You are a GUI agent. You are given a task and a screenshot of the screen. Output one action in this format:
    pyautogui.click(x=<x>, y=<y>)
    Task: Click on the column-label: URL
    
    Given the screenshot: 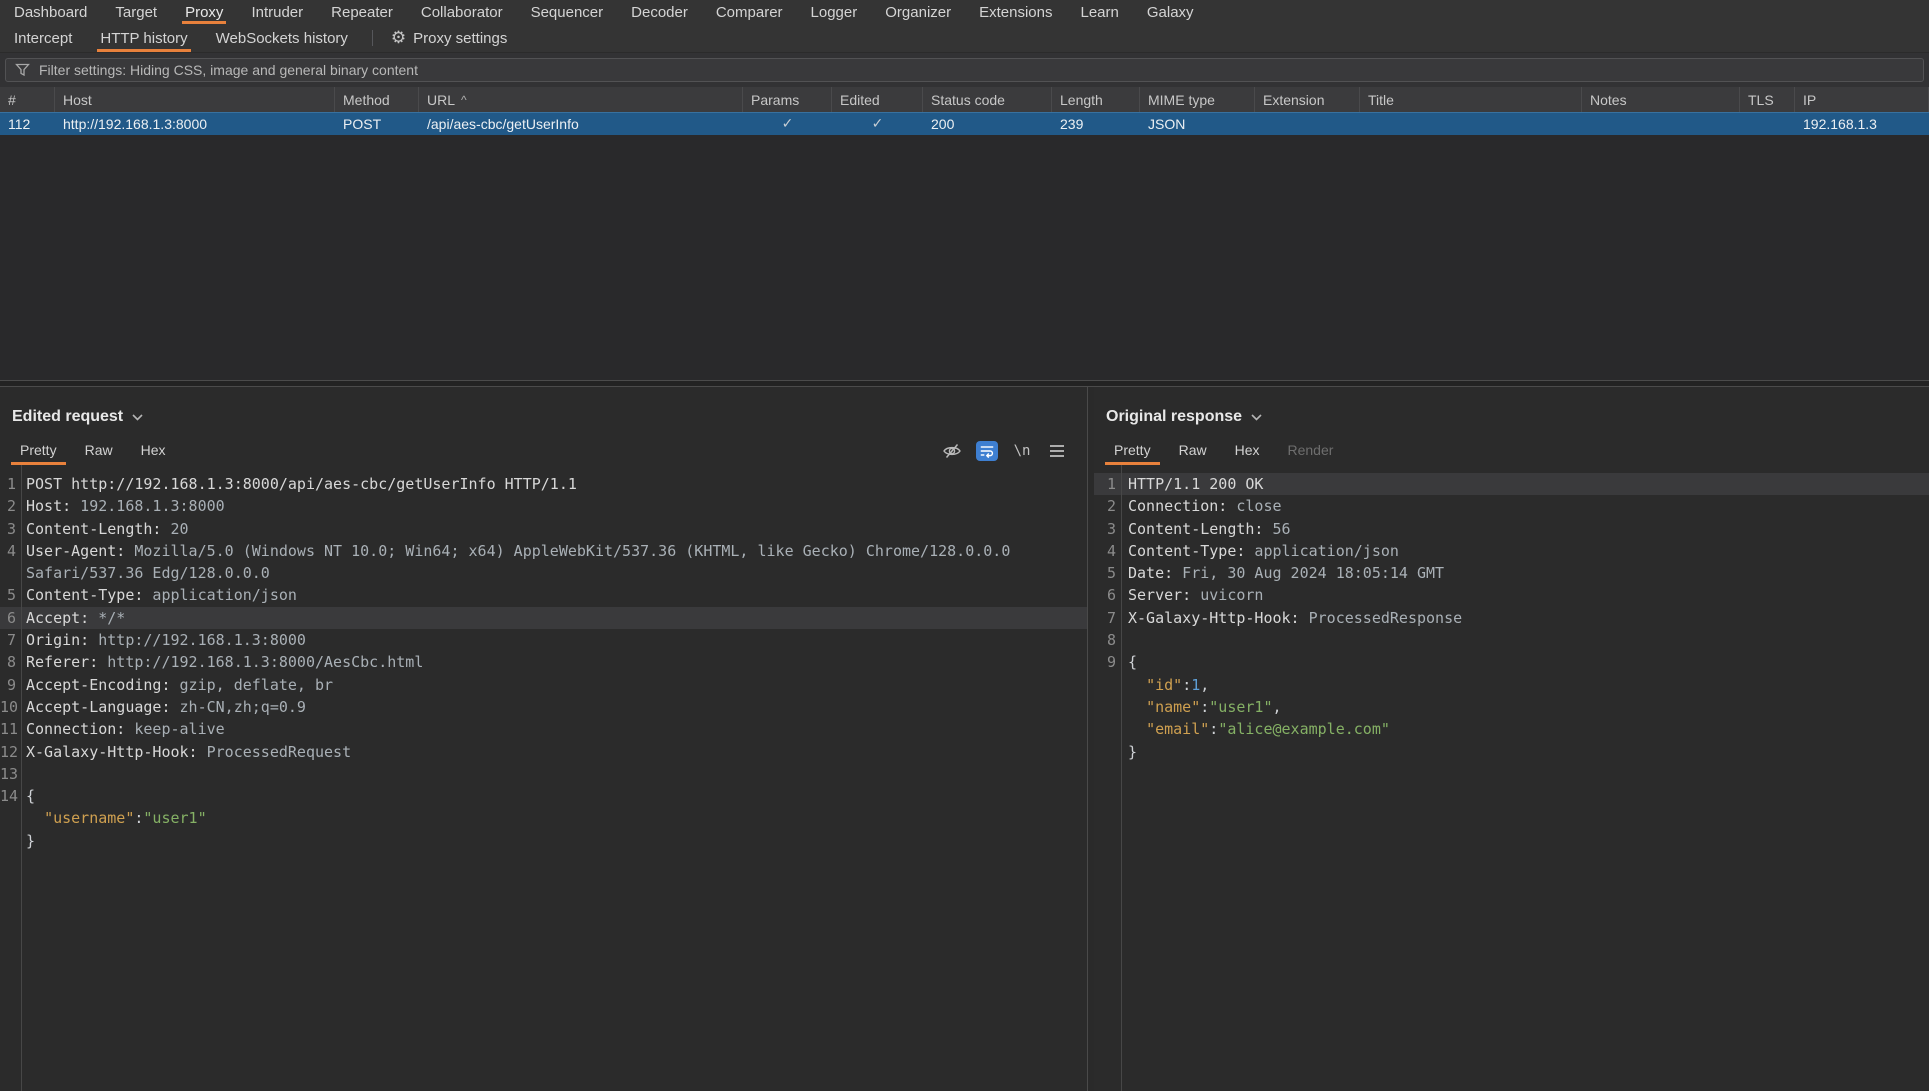 What is the action you would take?
    pyautogui.click(x=441, y=99)
    